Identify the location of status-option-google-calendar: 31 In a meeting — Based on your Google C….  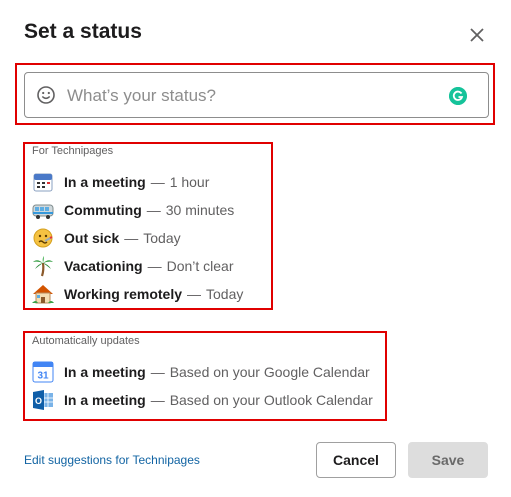
(201, 372).